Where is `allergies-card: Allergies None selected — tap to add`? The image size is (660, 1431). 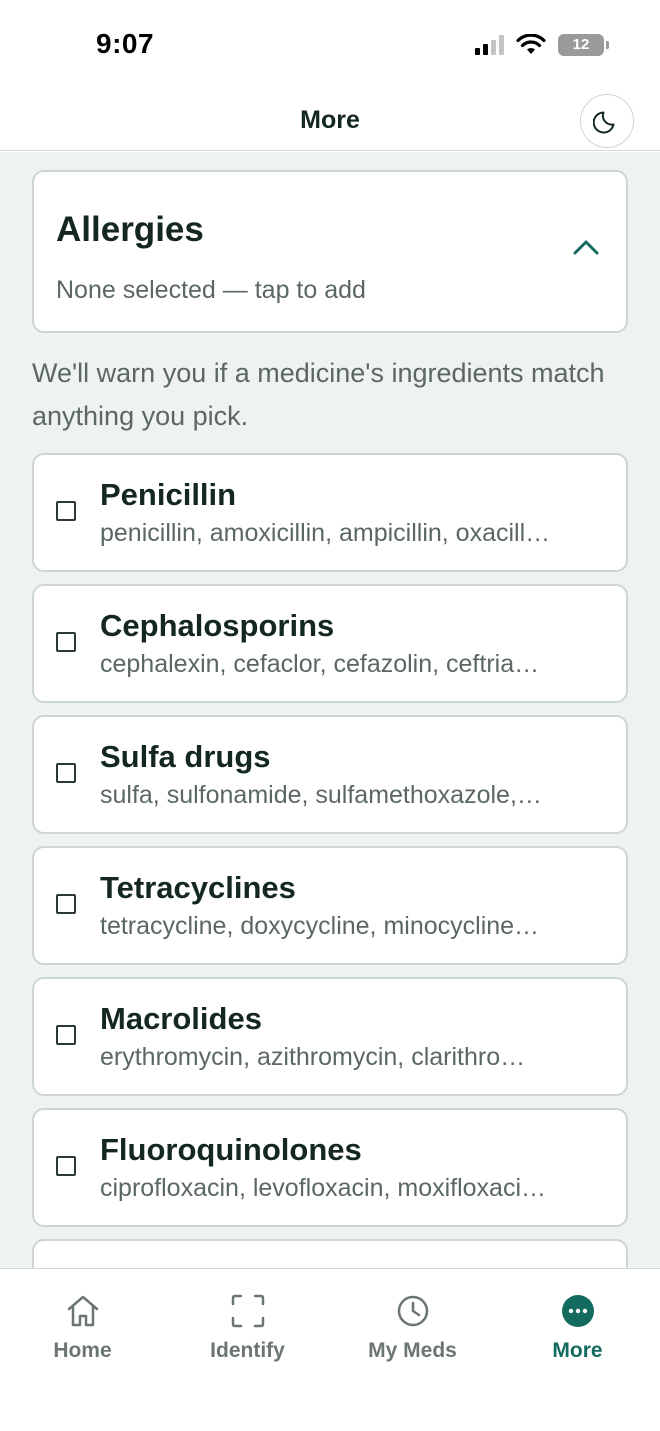 allergies-card: Allergies None selected — tap to add is located at coordinates (330, 251).